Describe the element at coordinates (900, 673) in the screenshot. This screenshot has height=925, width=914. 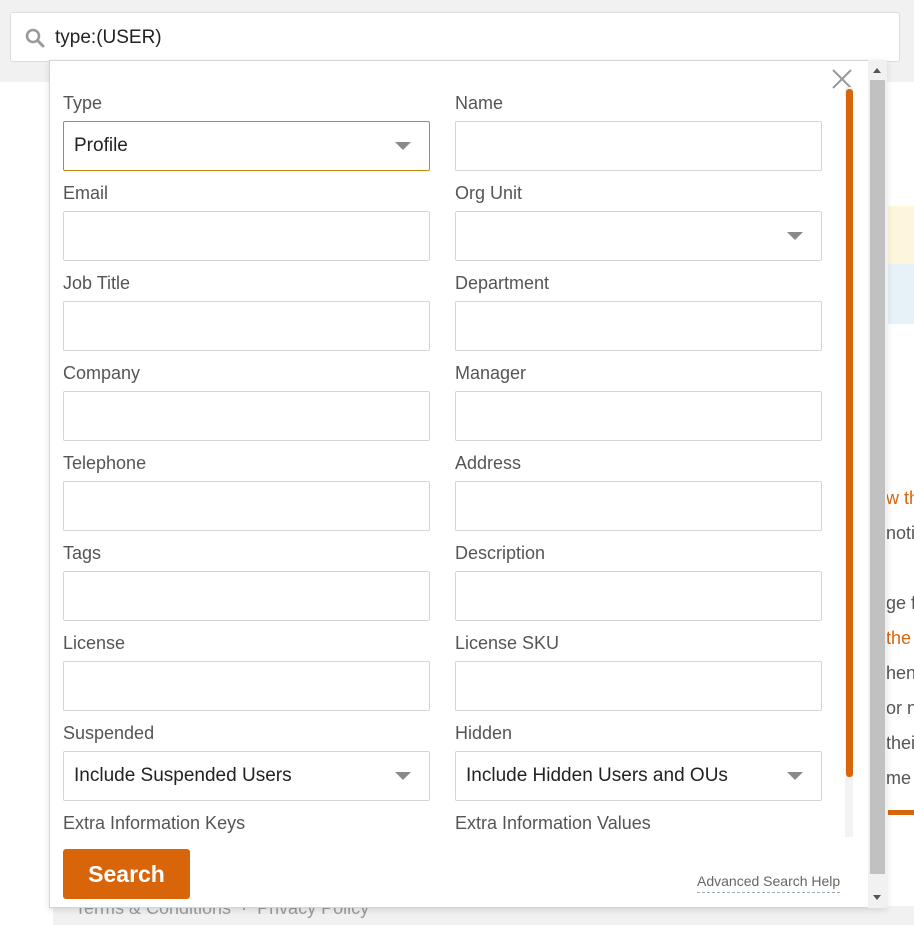
I see `background-text: hen` at that location.